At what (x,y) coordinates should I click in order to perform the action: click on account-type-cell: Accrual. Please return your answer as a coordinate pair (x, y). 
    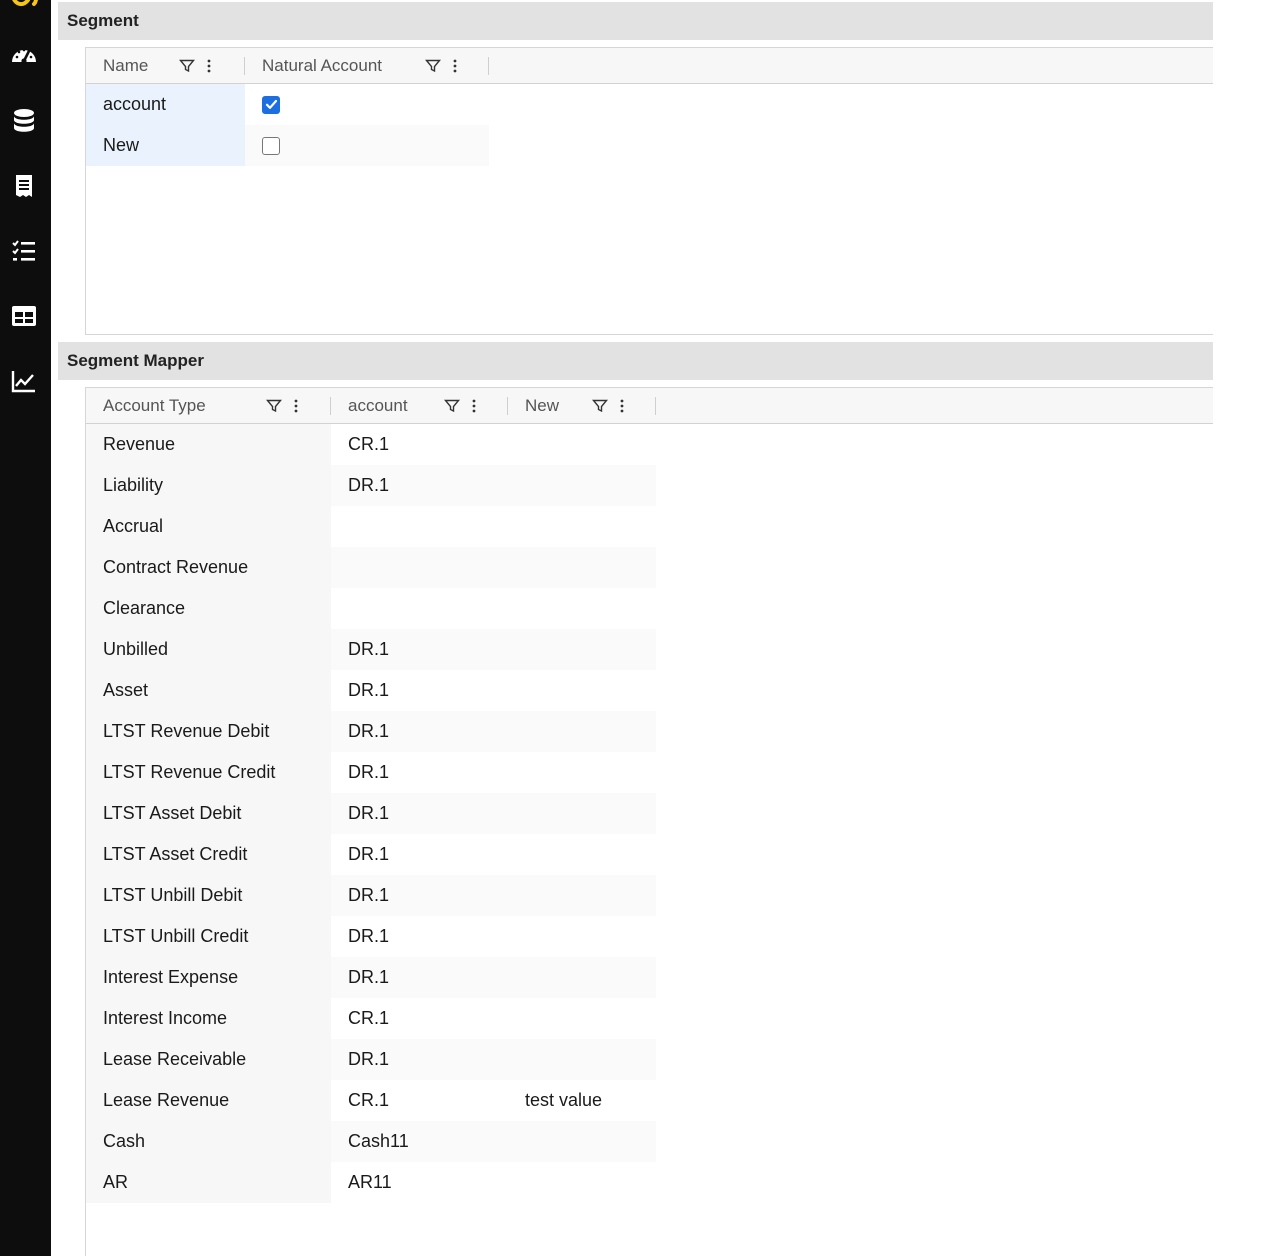
    Looking at the image, I should click on (208, 526).